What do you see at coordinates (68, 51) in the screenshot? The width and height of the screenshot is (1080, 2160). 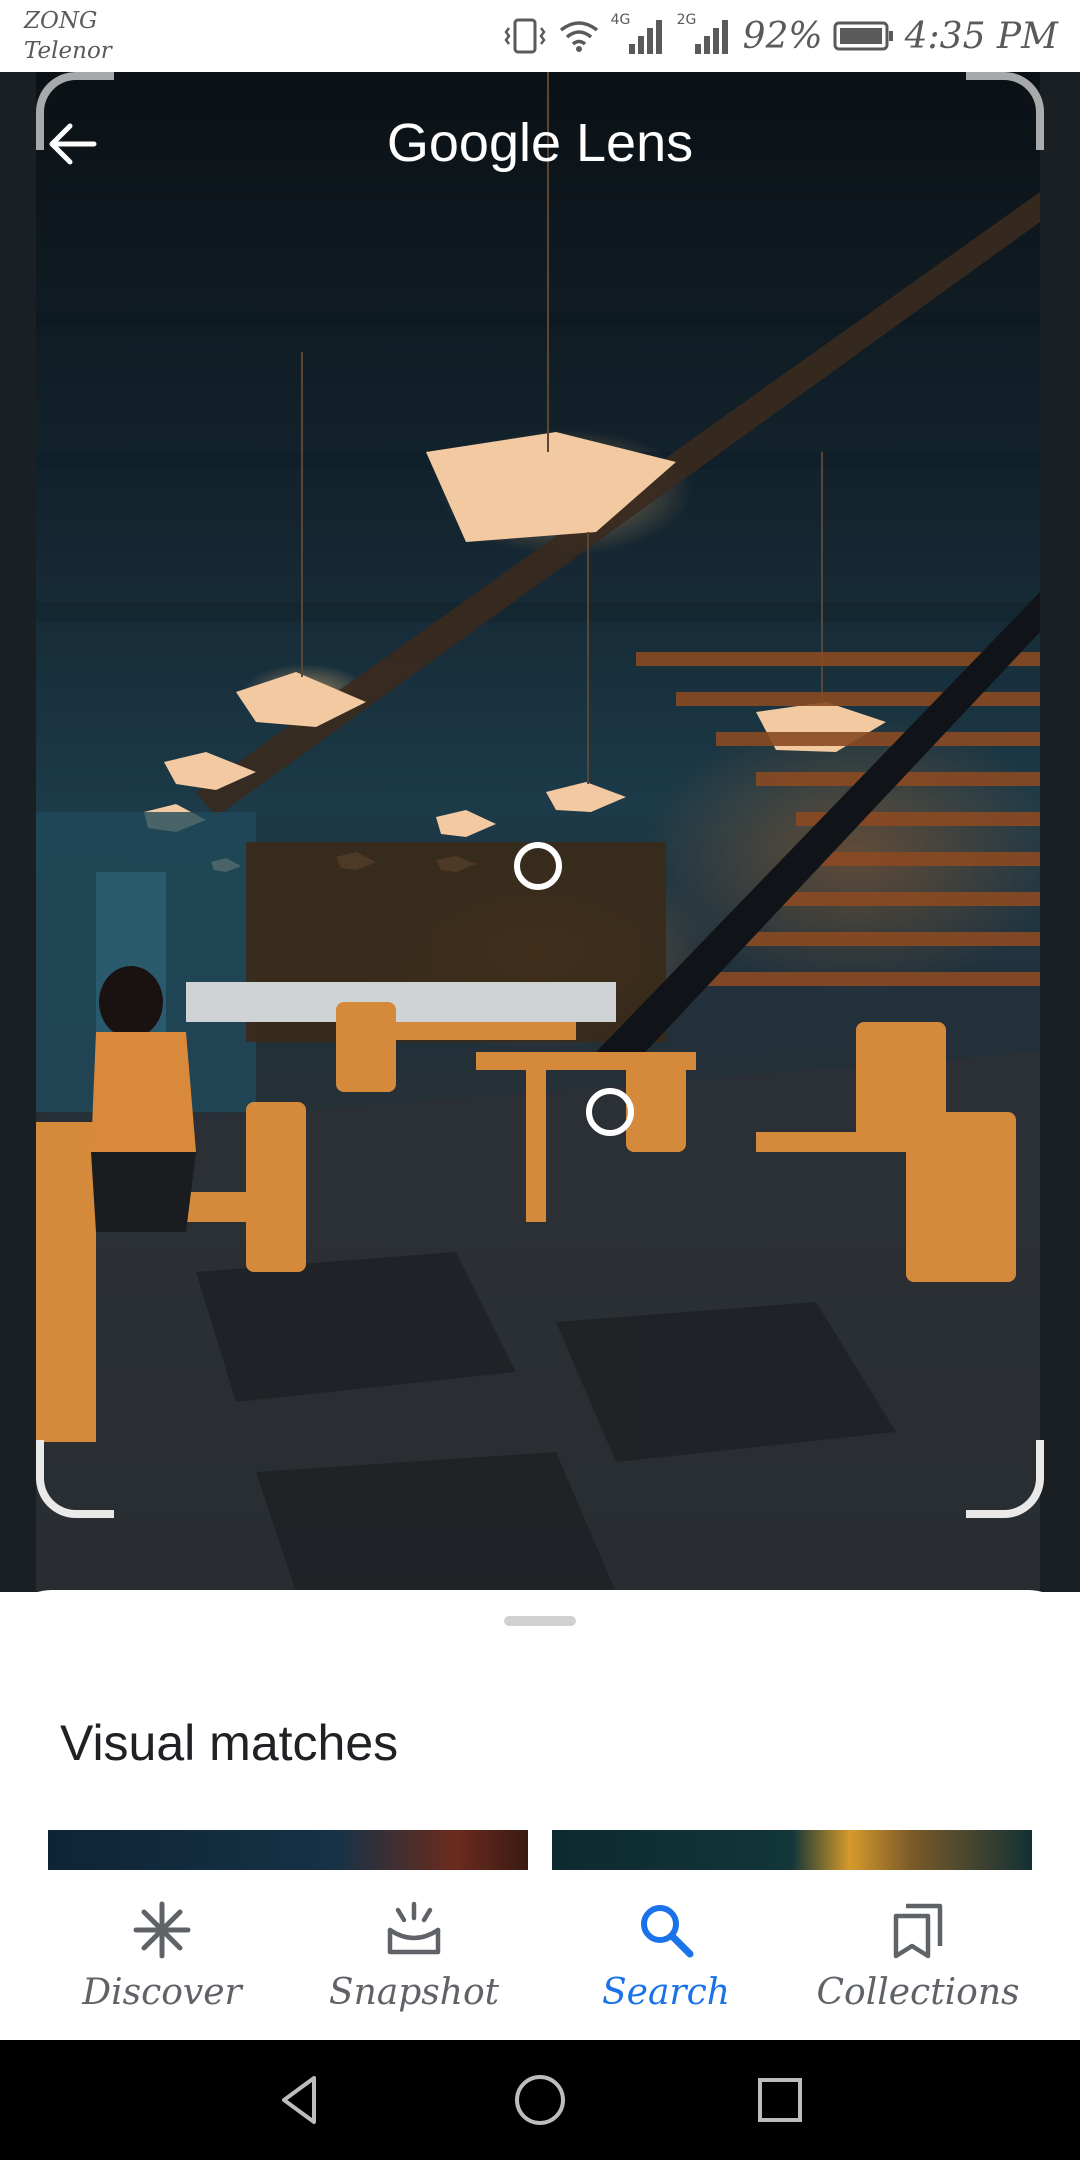 I see `carrier-2: Telenor` at bounding box center [68, 51].